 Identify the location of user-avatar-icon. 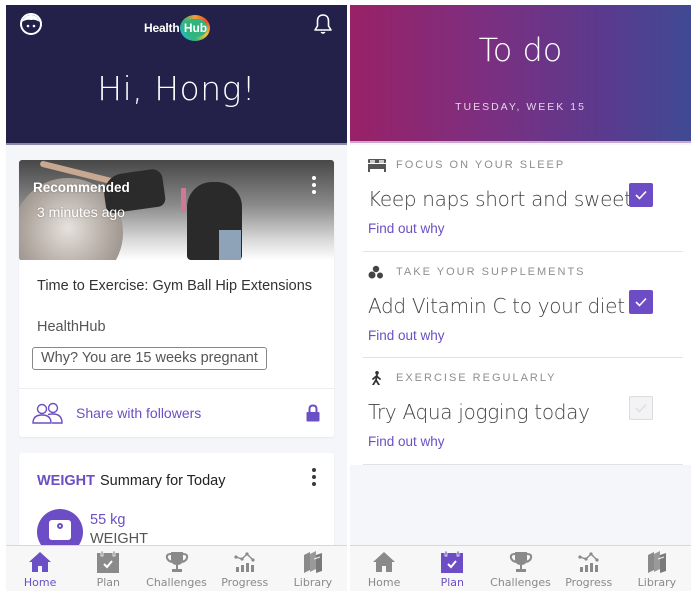
(31, 24).